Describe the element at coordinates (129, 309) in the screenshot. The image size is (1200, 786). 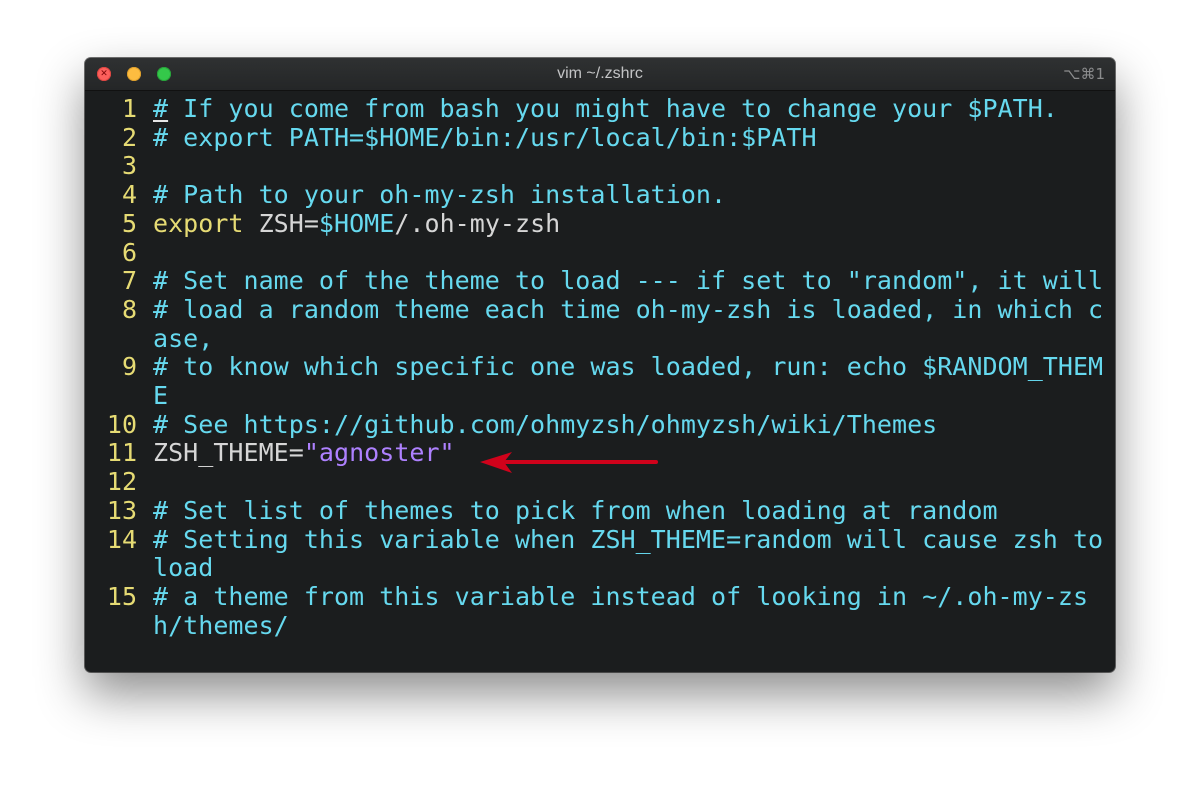
I see `line-number: 8` at that location.